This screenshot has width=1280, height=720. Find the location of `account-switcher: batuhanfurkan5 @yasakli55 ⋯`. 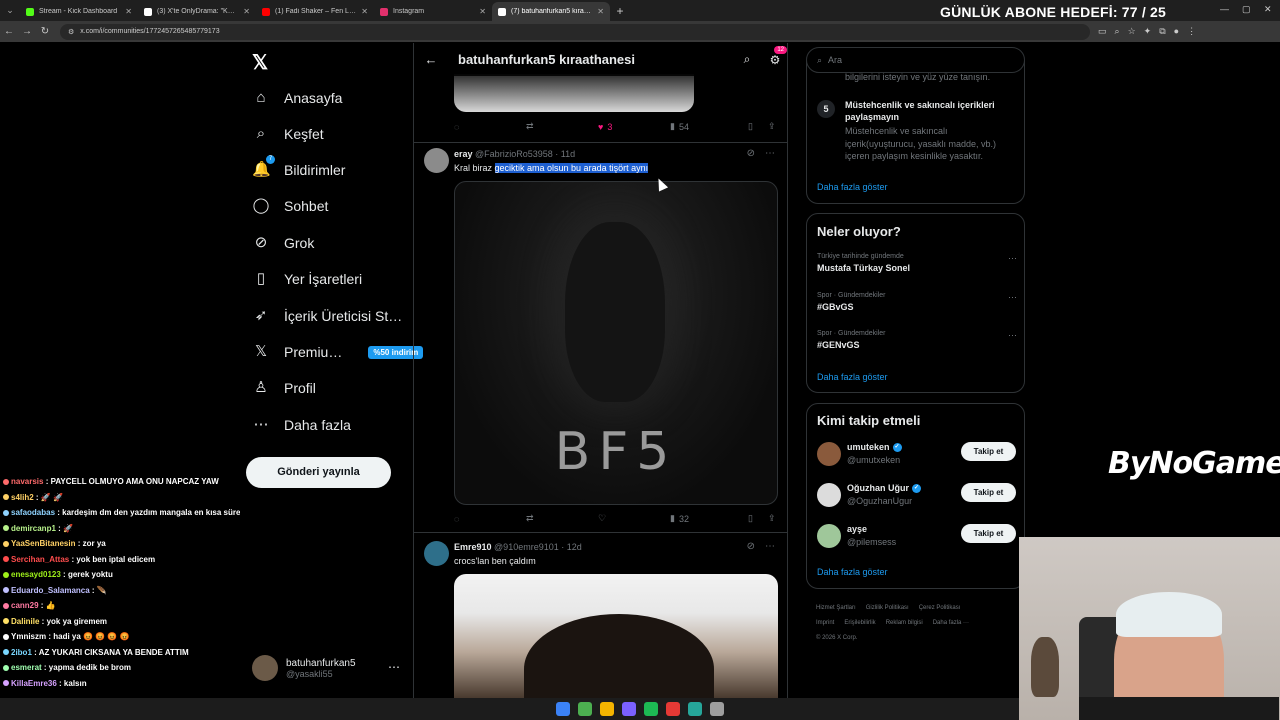

account-switcher: batuhanfurkan5 @yasakli55 ⋯ is located at coordinates (326, 668).